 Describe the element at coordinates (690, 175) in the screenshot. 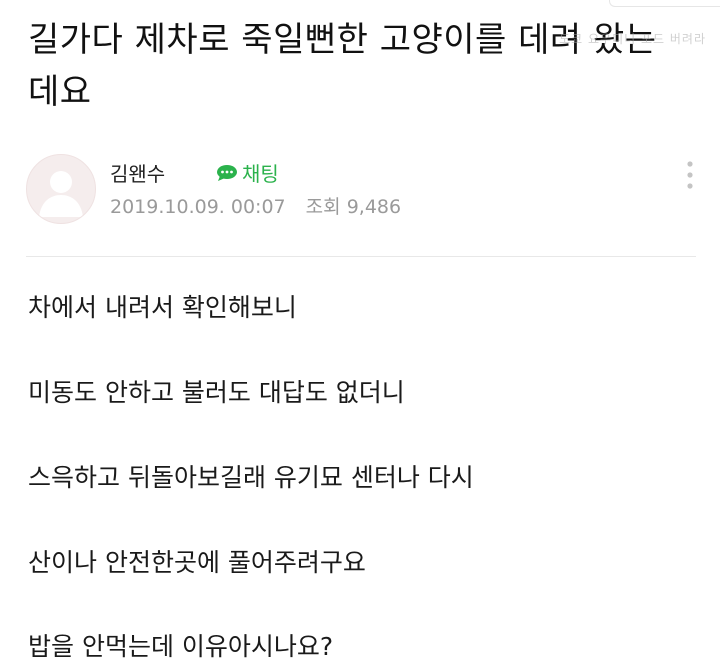

I see `more-vertical-icon` at that location.